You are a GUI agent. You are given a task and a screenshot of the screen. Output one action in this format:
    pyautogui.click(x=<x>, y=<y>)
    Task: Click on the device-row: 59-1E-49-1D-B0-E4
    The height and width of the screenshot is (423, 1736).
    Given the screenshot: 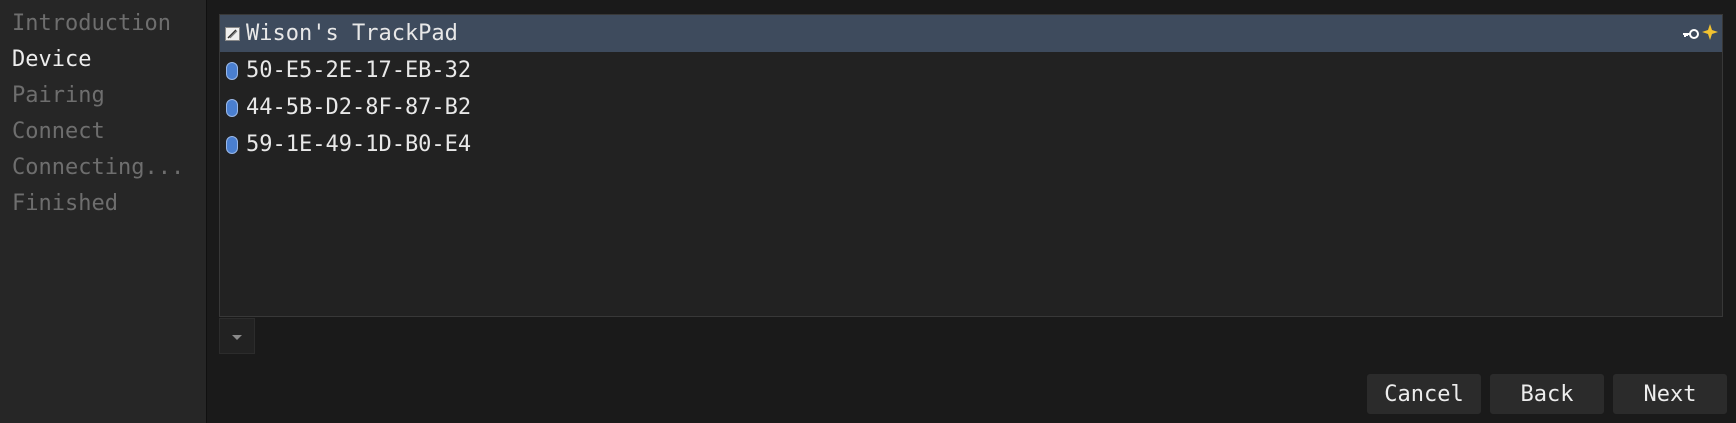 What is the action you would take?
    pyautogui.click(x=971, y=144)
    